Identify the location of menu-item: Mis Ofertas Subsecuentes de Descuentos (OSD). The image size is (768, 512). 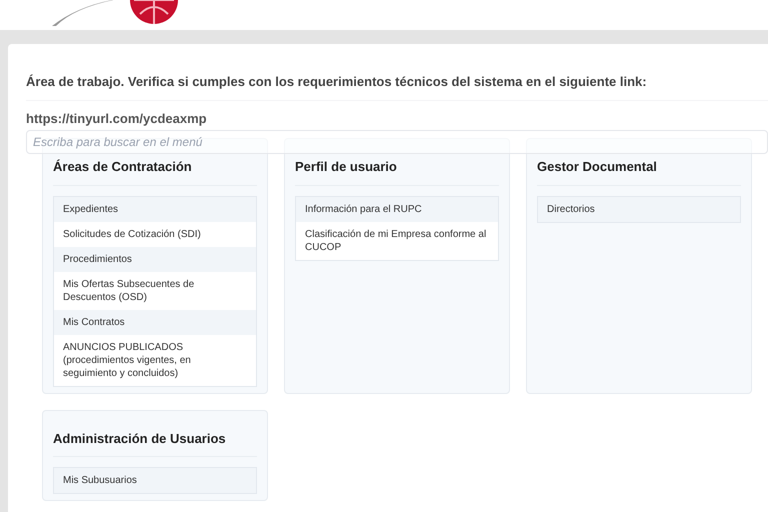
(155, 291).